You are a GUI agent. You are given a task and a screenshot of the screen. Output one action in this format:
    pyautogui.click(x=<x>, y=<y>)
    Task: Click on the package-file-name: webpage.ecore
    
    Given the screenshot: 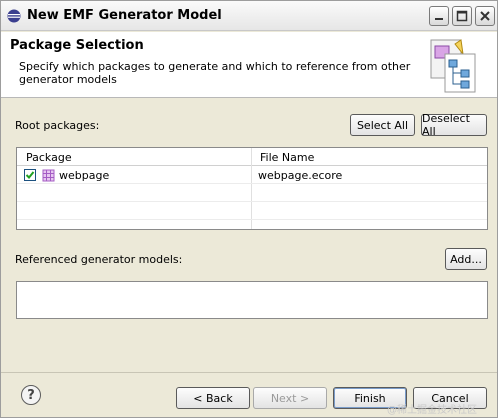 What is the action you would take?
    pyautogui.click(x=300, y=175)
    